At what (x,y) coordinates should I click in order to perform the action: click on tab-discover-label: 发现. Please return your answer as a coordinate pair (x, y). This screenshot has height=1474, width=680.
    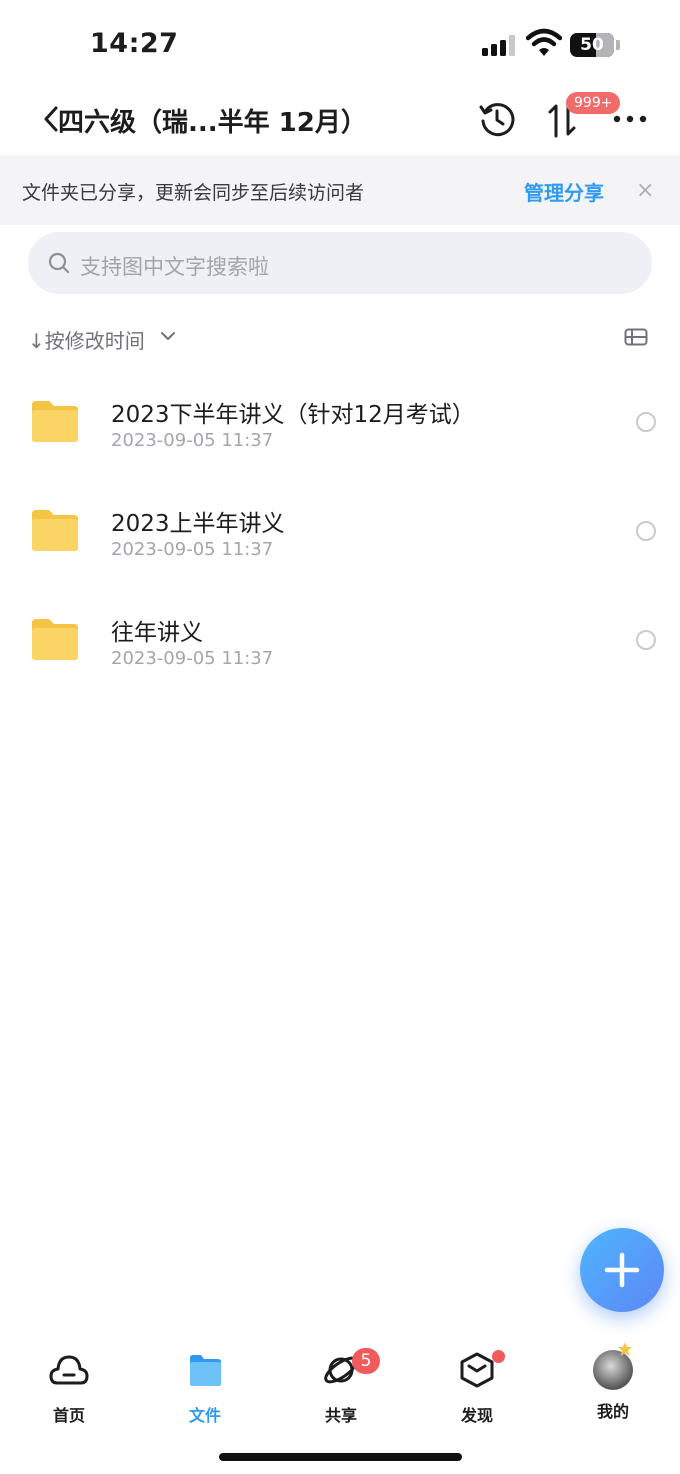
    Looking at the image, I should click on (476, 1415).